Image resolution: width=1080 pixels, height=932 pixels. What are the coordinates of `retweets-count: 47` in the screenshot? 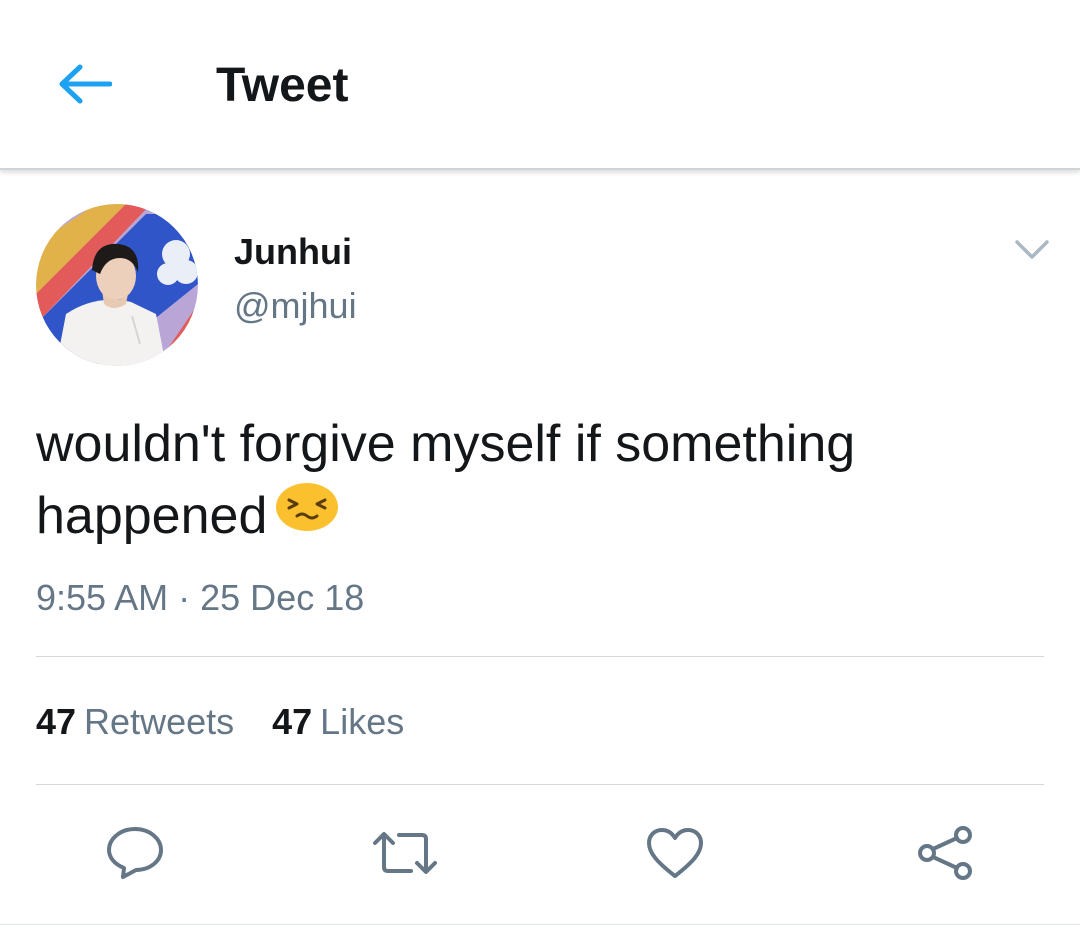 It's located at (56, 721).